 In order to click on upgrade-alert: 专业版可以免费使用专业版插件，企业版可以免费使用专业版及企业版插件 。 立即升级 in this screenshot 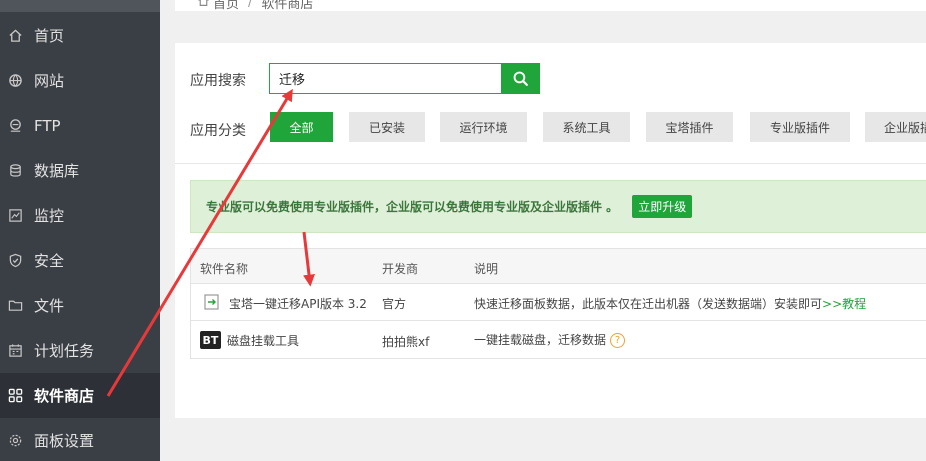, I will do `click(558, 206)`.